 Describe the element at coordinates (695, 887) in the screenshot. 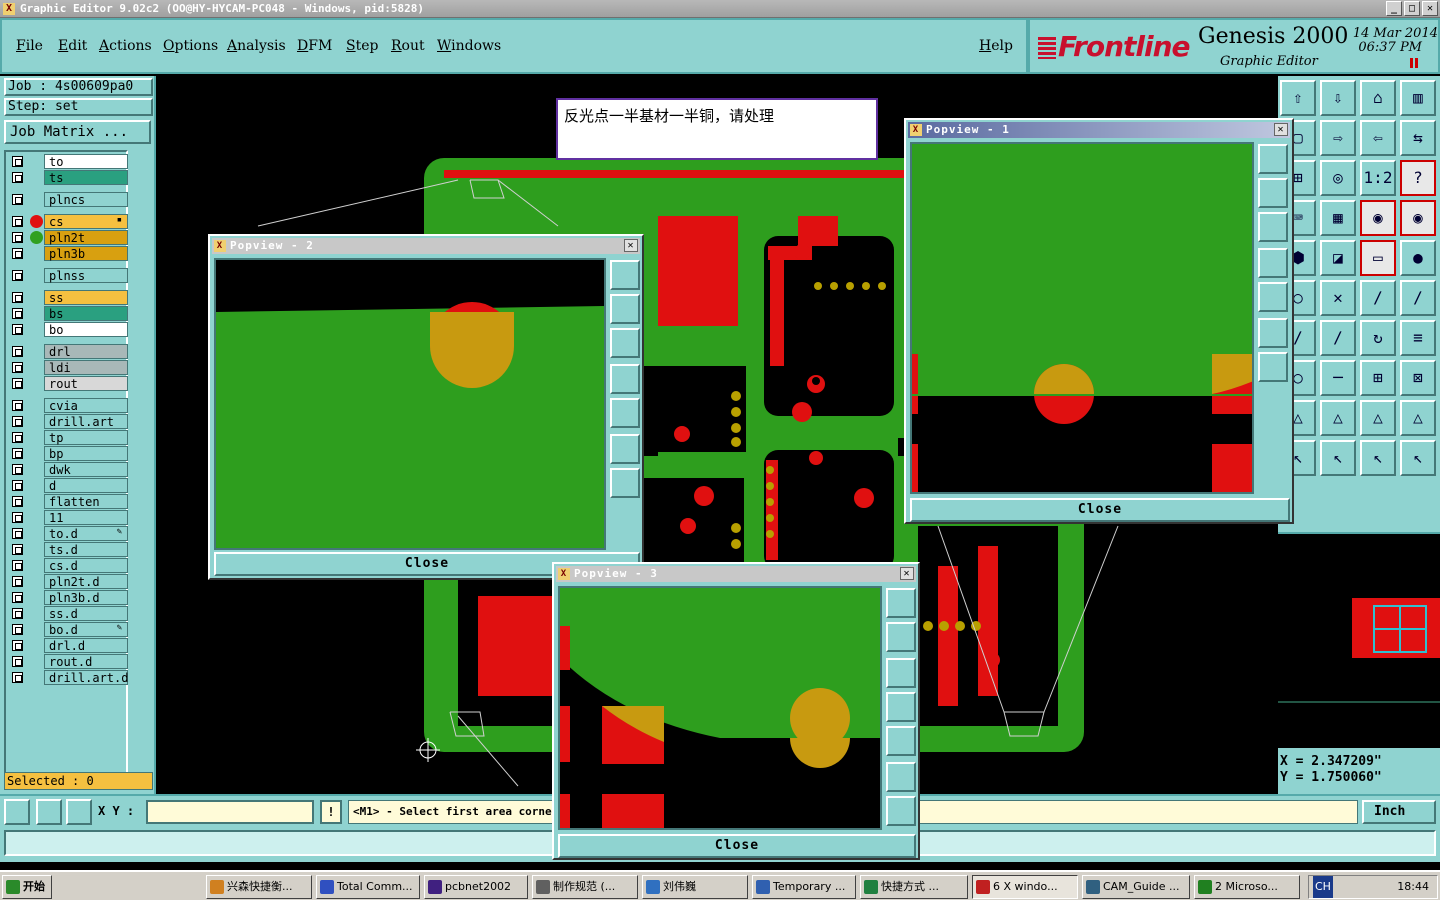

I see `taskbar-button: 刘伟巍` at that location.